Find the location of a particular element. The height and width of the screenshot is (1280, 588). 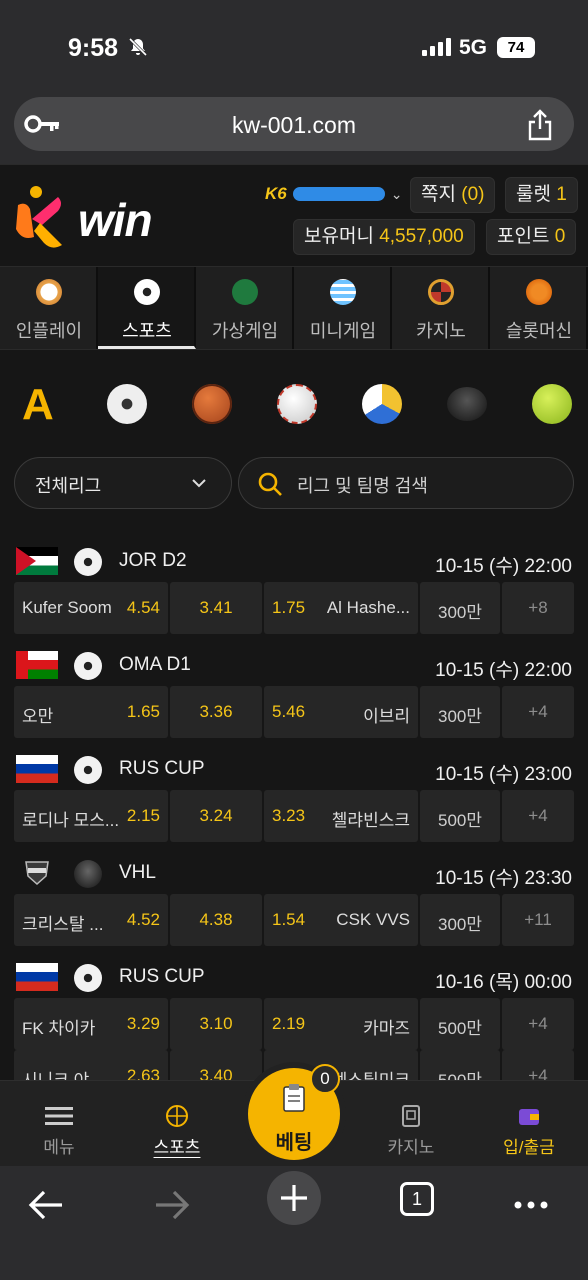

nav-casino: 카지노 is located at coordinates (411, 1124).